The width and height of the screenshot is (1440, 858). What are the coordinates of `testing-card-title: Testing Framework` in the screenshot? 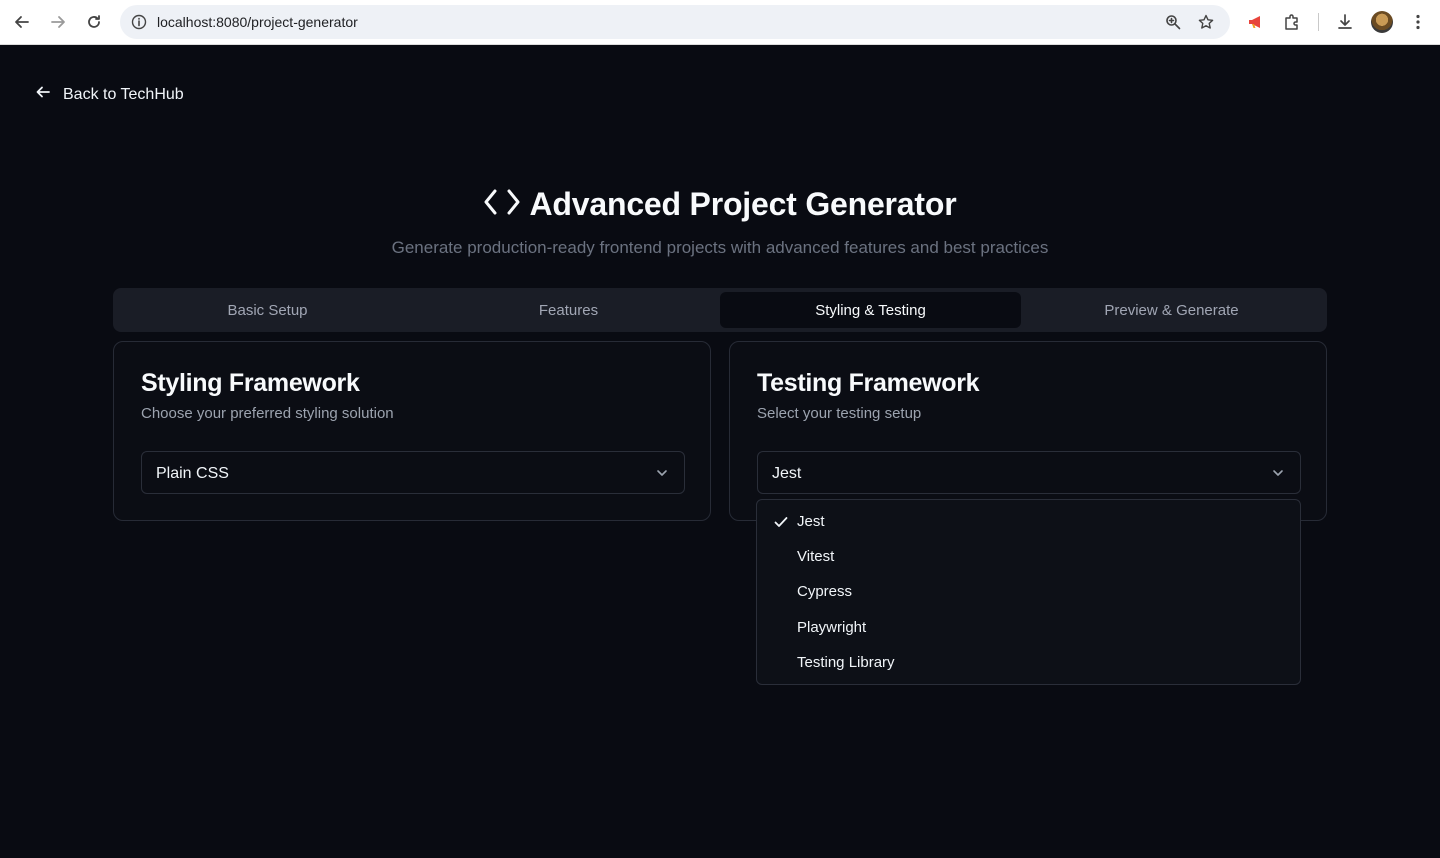 It's located at (868, 383).